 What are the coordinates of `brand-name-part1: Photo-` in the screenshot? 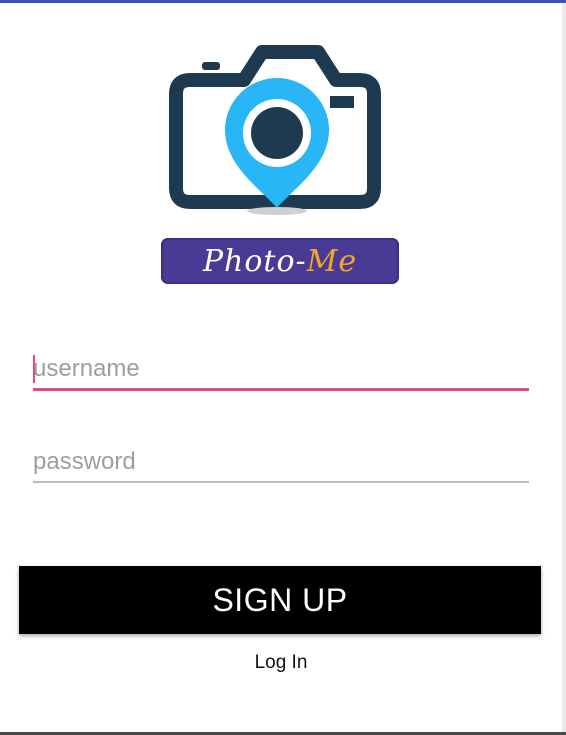 It's located at (254, 261).